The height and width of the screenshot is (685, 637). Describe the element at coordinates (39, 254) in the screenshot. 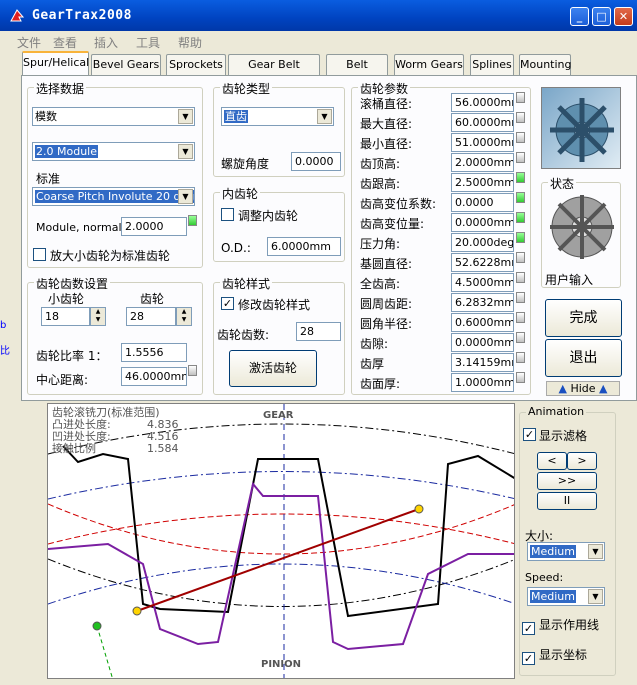

I see `scale-pinion-checkbox` at that location.